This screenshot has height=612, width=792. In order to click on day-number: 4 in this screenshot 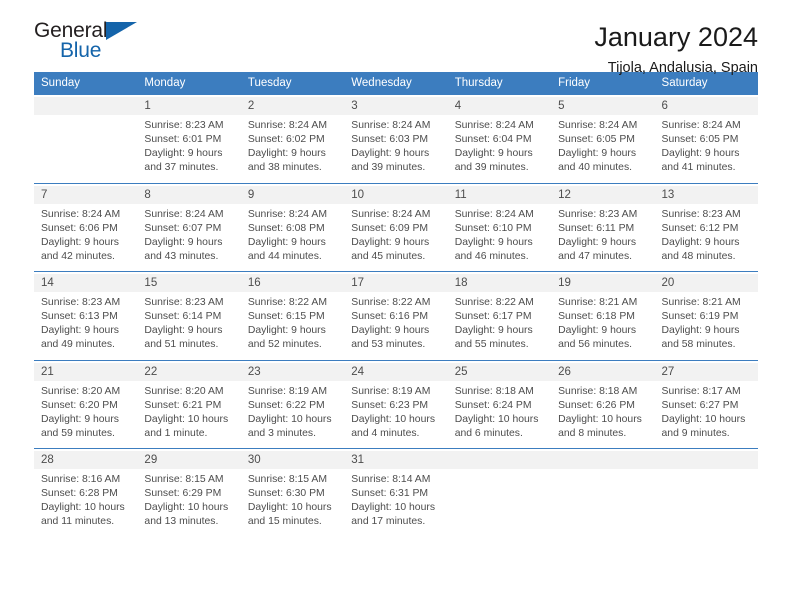, I will do `click(499, 106)`.